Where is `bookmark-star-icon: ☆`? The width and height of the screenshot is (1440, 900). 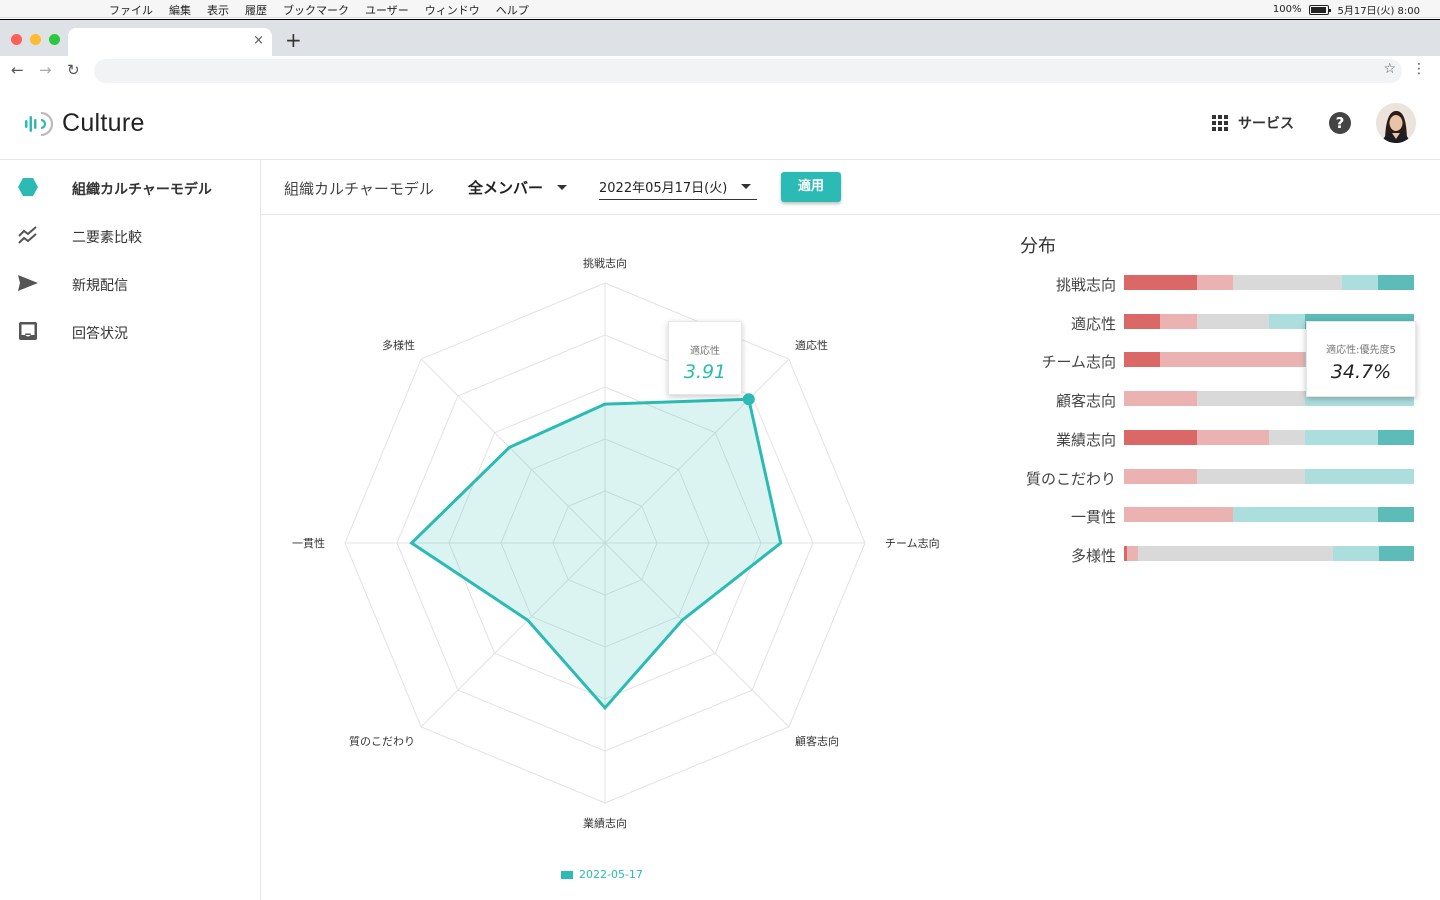 bookmark-star-icon: ☆ is located at coordinates (1389, 69).